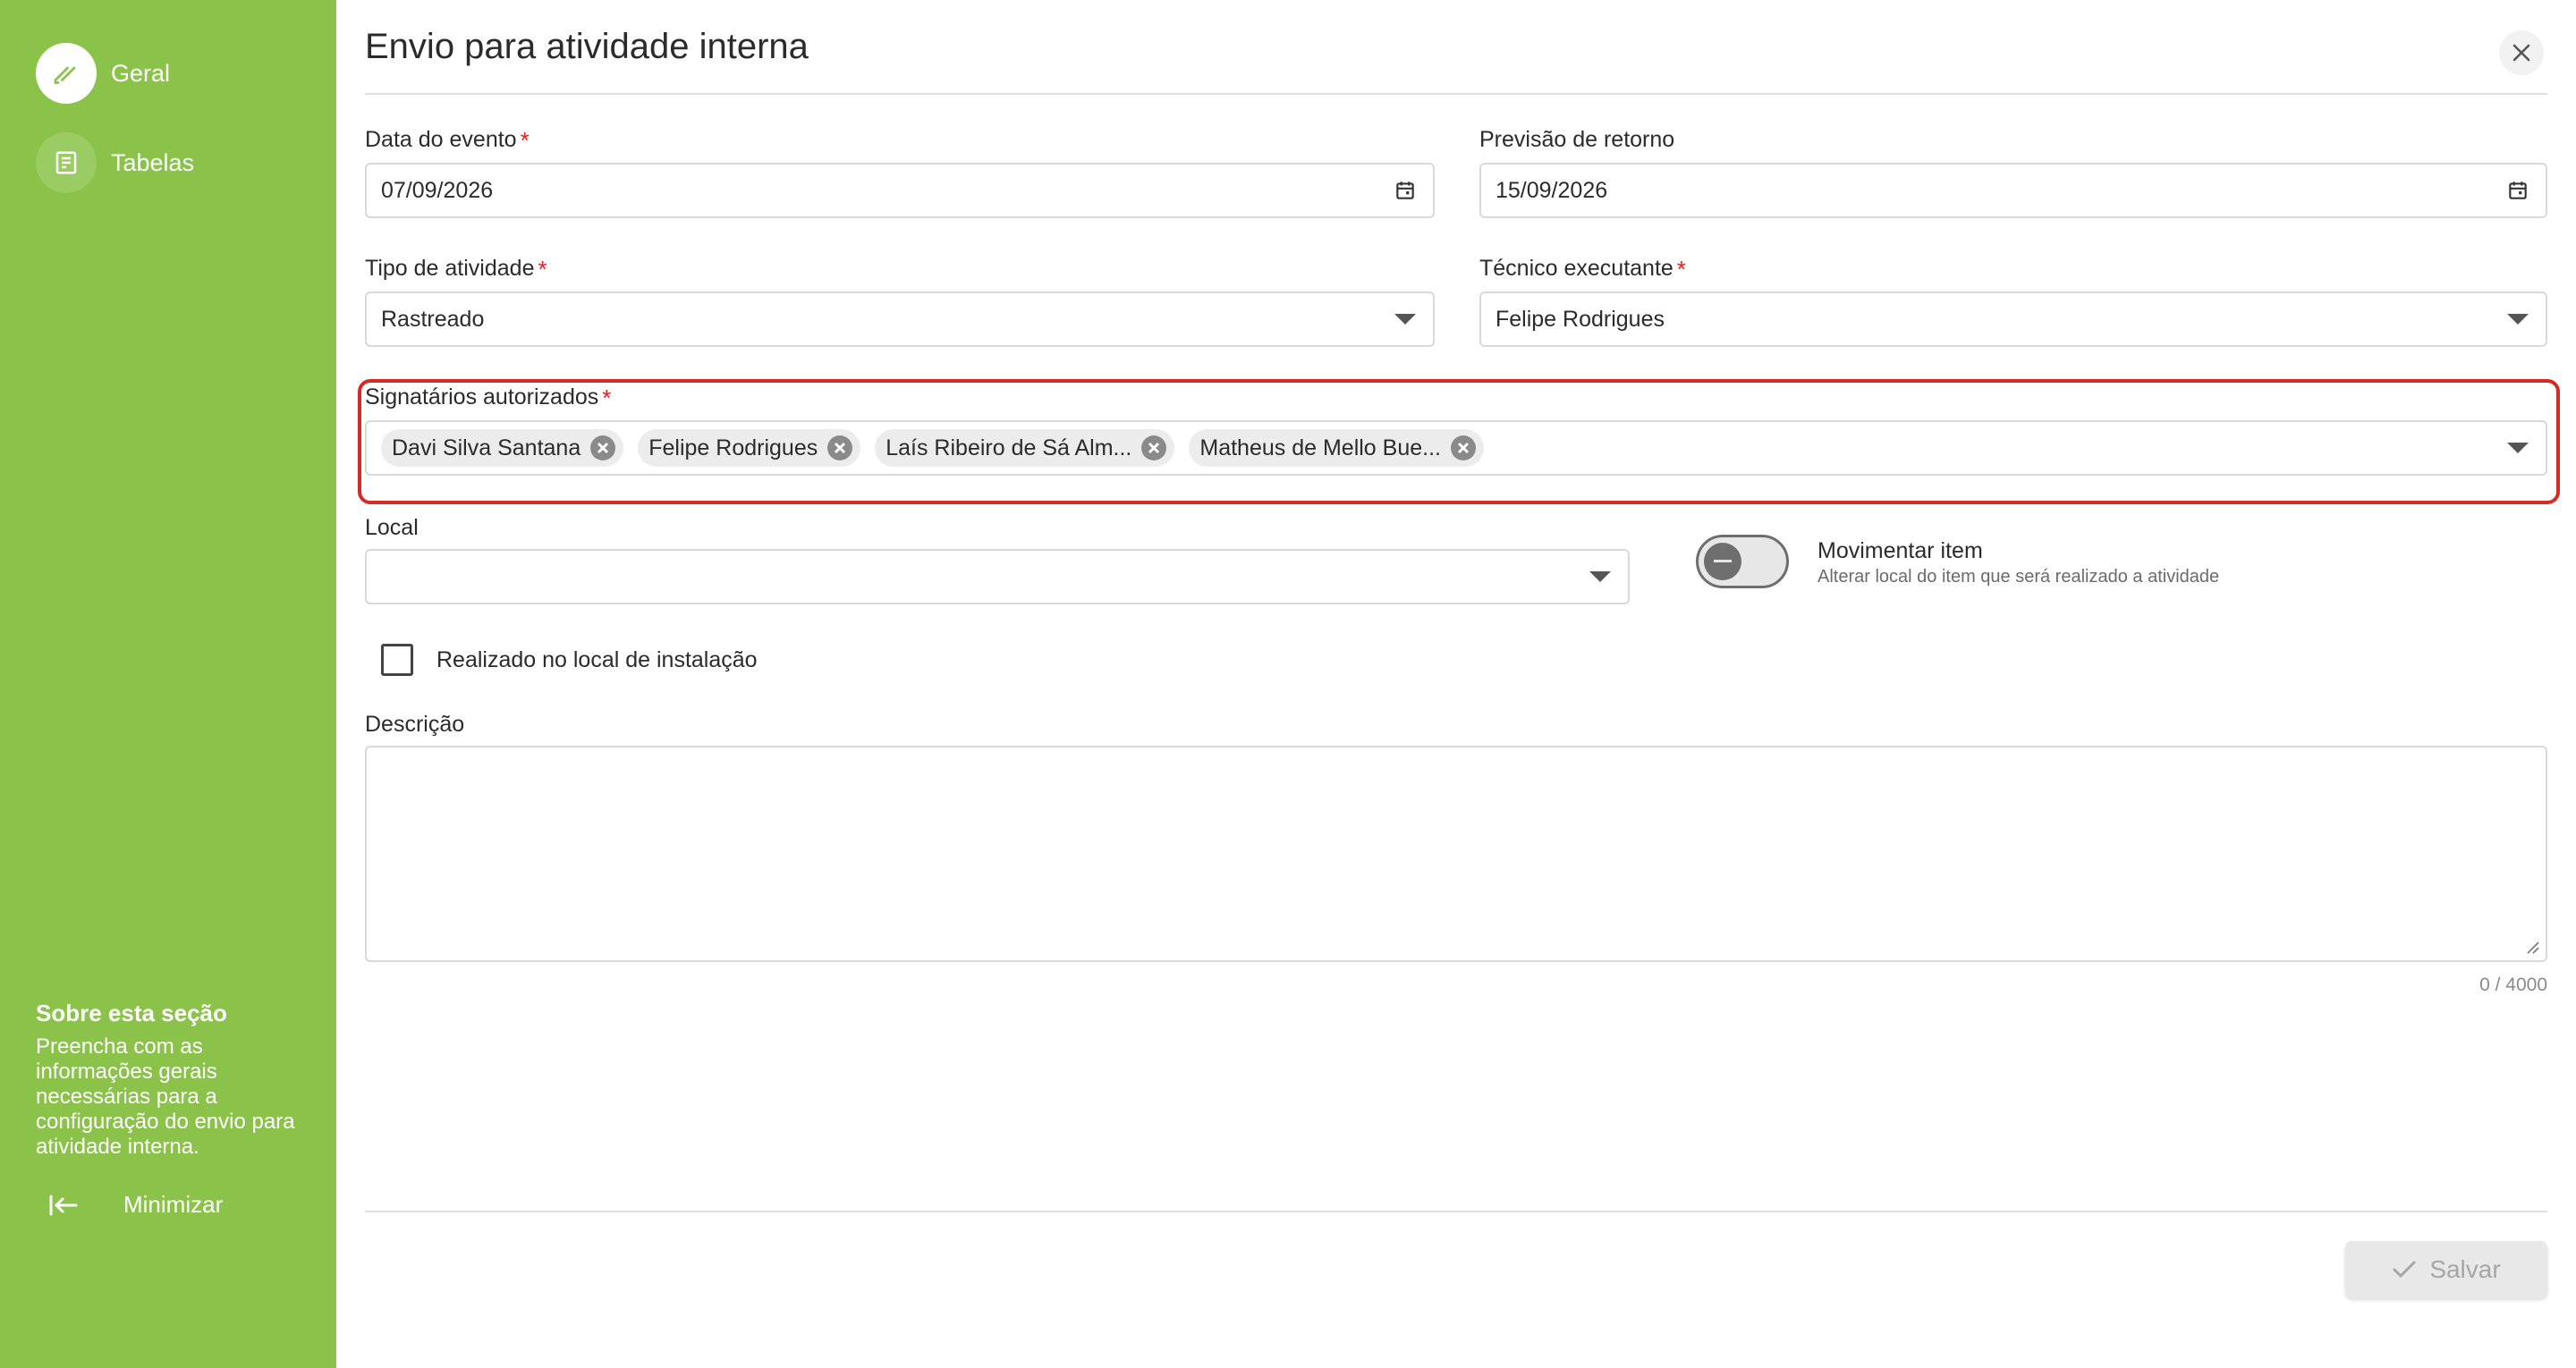 The image size is (2576, 1368). I want to click on collapse-left-icon, so click(63, 1206).